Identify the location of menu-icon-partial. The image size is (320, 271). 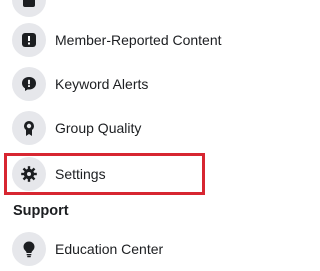
(29, 8).